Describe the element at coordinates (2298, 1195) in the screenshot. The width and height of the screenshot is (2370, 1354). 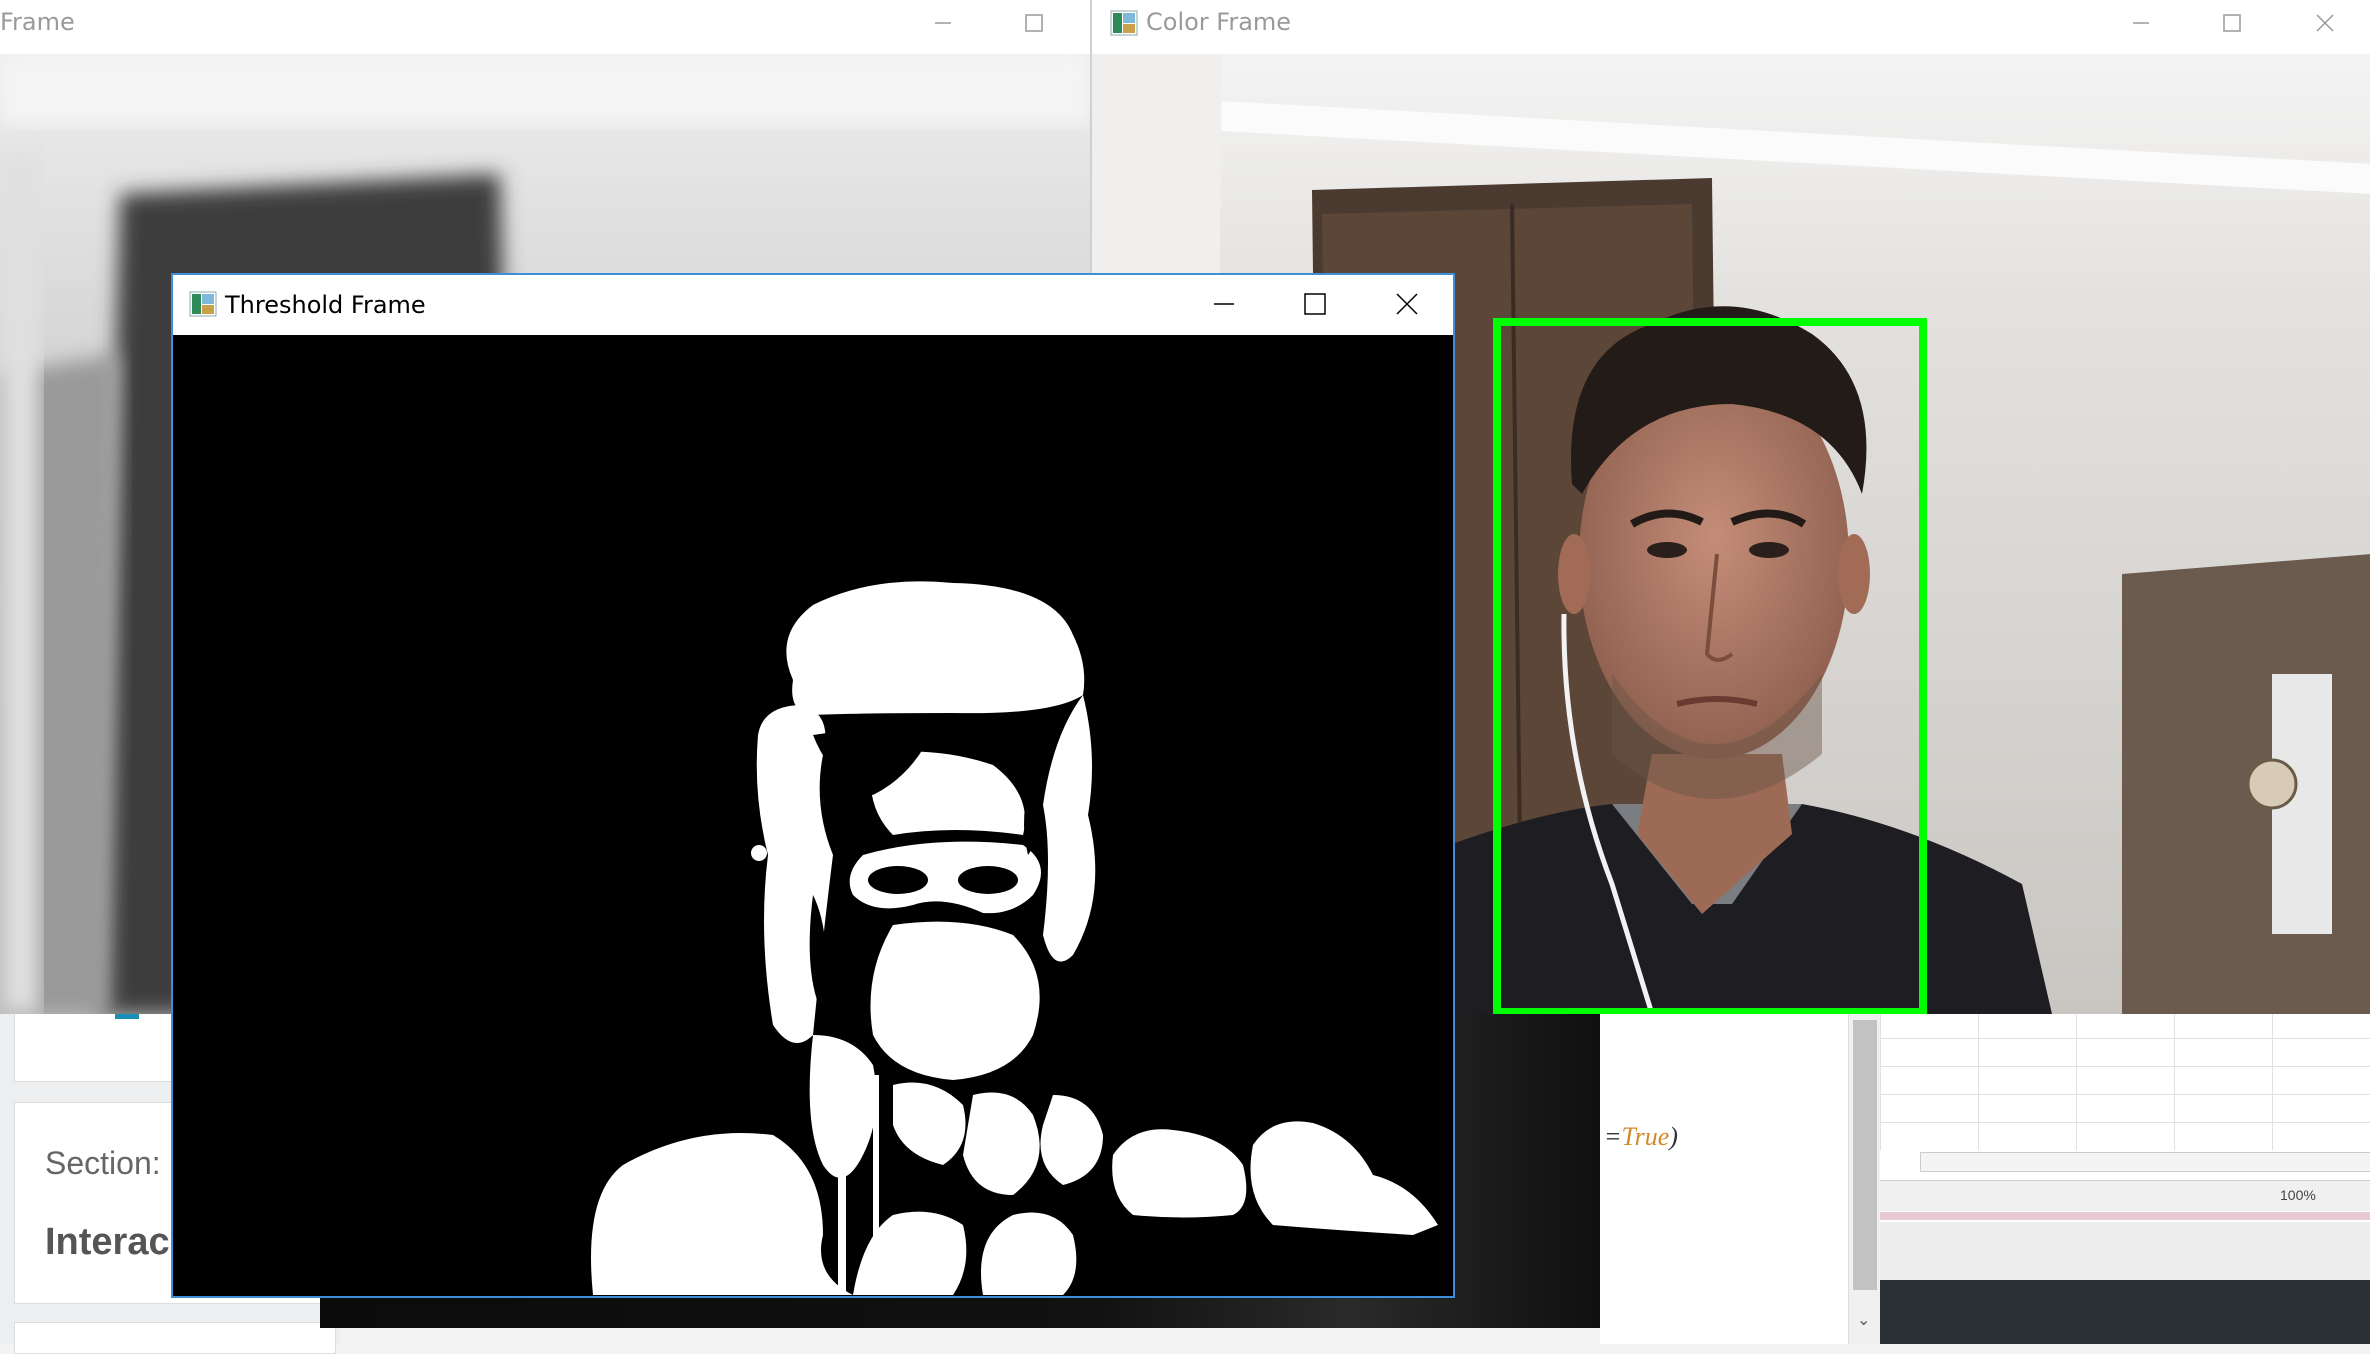
I see `zoom-level: 100%` at that location.